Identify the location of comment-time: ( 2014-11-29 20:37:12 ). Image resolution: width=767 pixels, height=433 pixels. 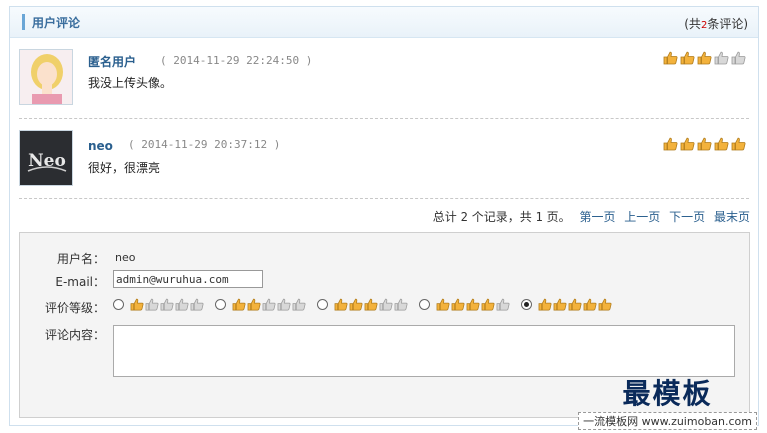
(204, 144).